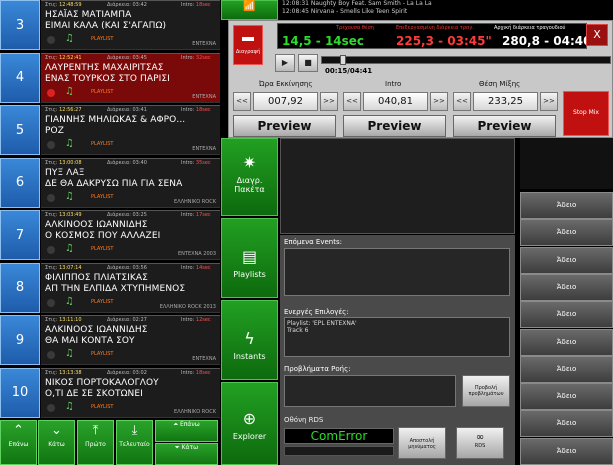  What do you see at coordinates (63, 267) in the screenshot?
I see `start-time: Στις: 13:07:14` at bounding box center [63, 267].